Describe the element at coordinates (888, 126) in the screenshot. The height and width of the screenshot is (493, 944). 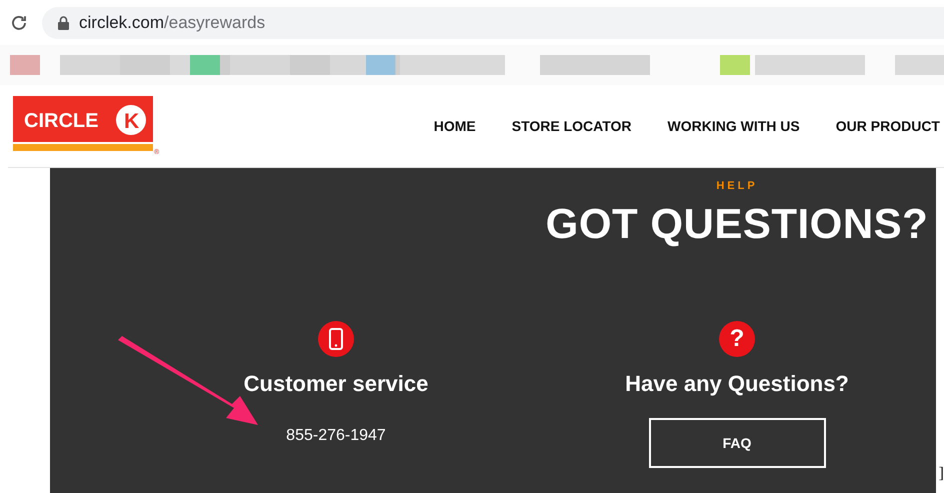
I see `nav-link: OUR PRODUCT` at that location.